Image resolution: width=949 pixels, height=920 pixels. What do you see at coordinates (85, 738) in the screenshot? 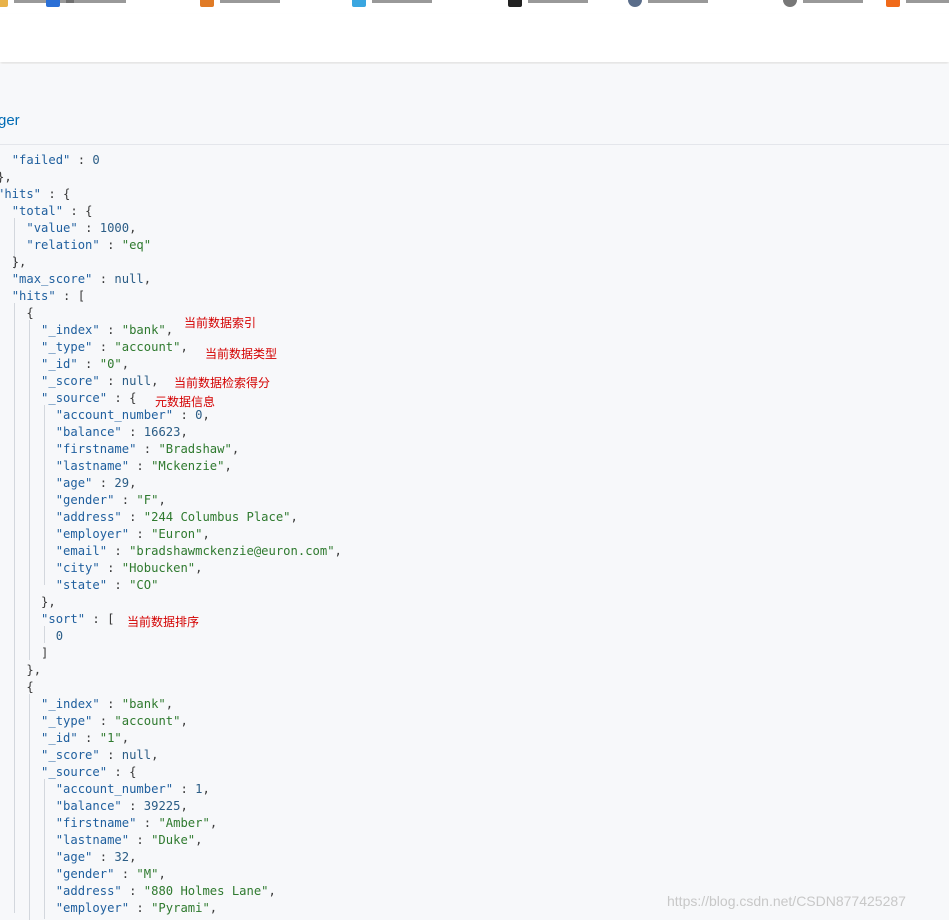
I see `code-line: "_id" : "1",` at bounding box center [85, 738].